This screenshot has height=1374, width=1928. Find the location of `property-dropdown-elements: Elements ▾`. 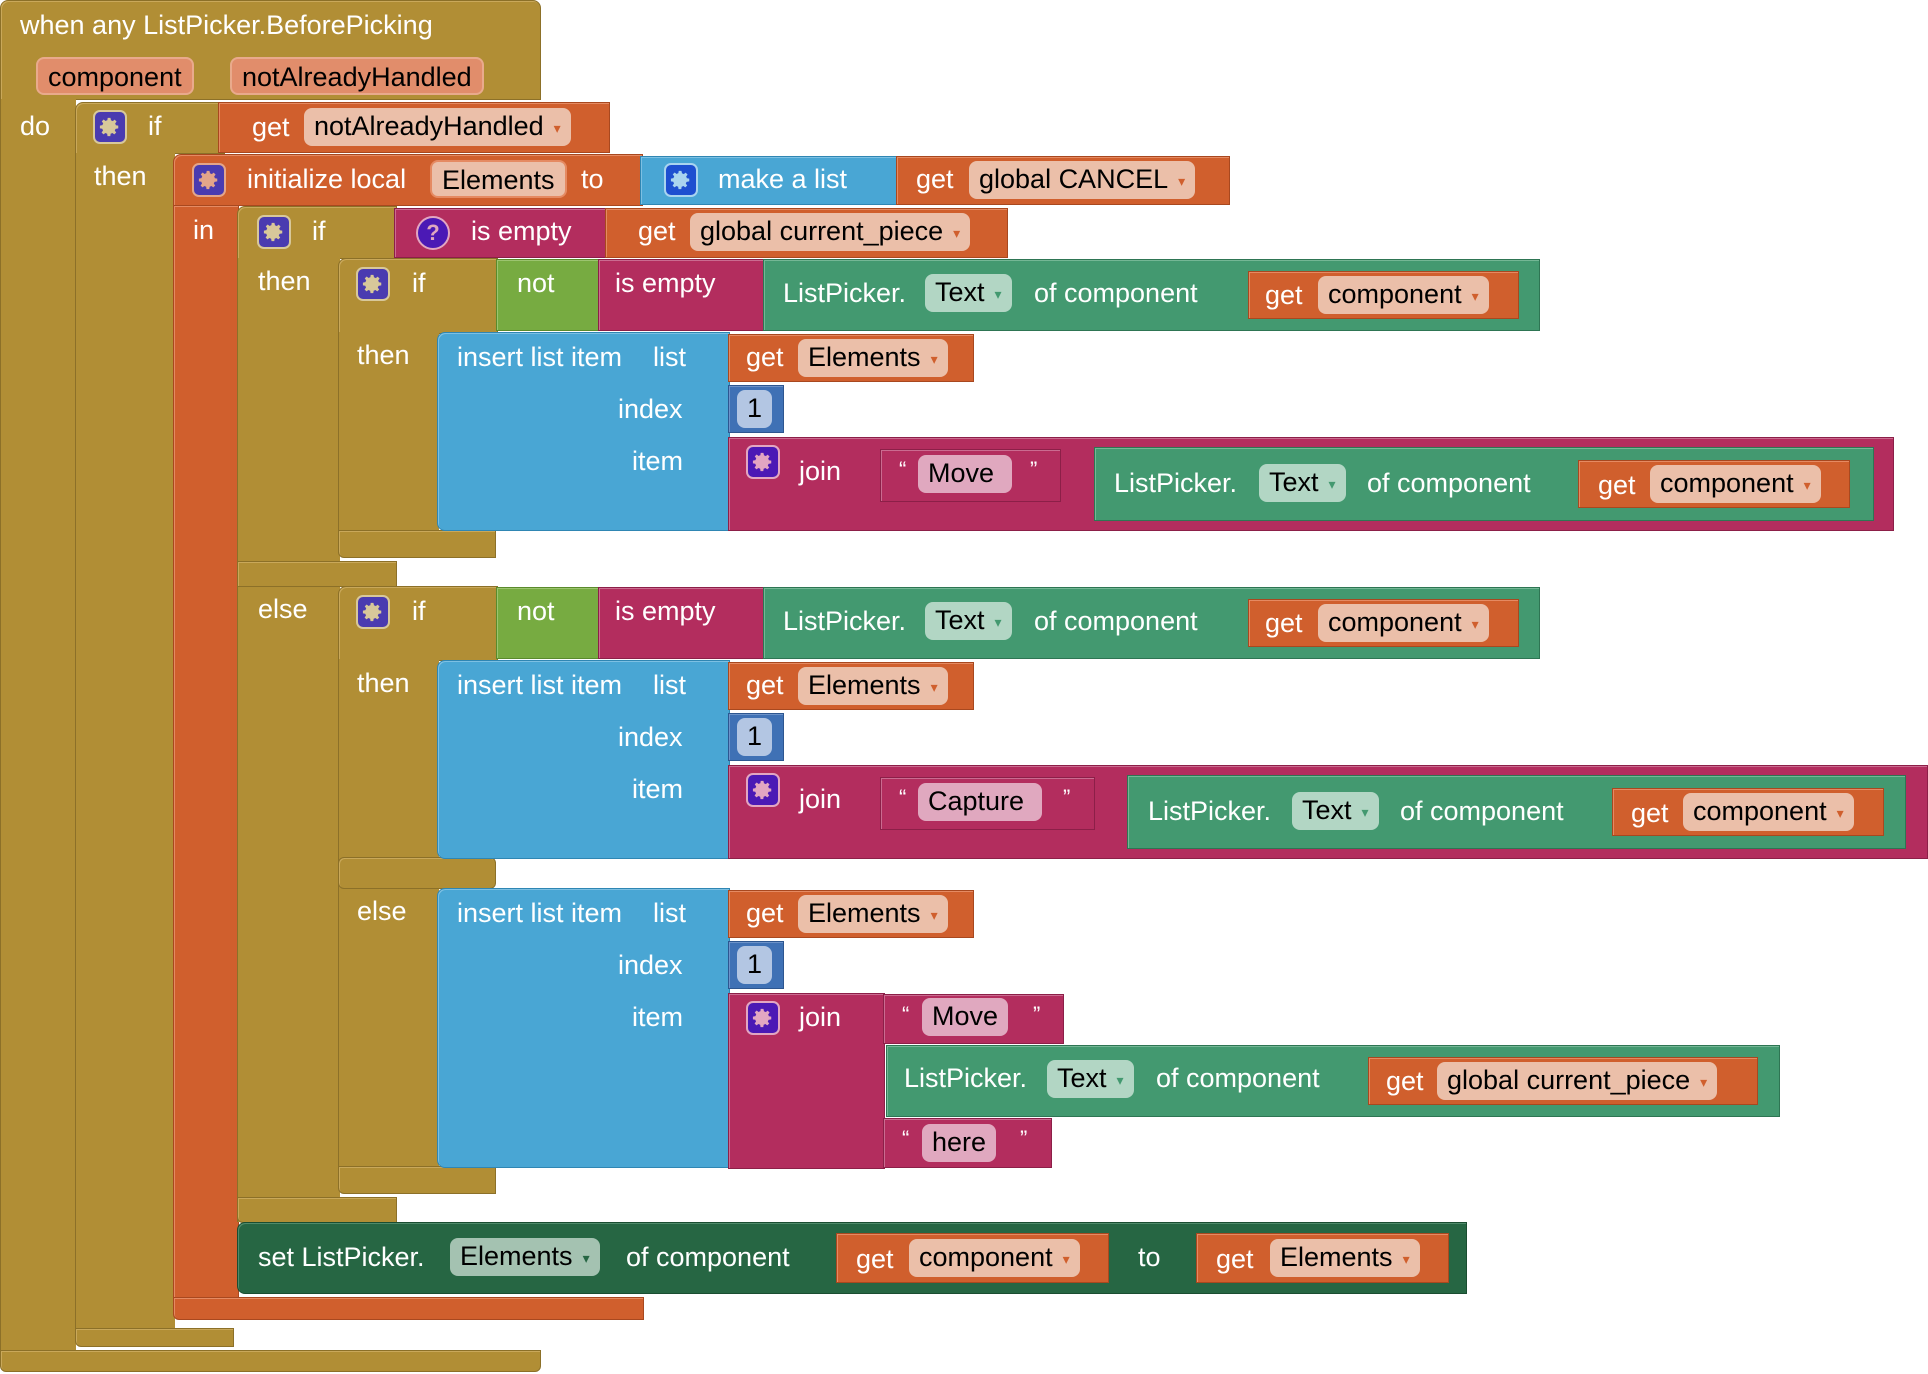

property-dropdown-elements: Elements ▾ is located at coordinates (525, 1257).